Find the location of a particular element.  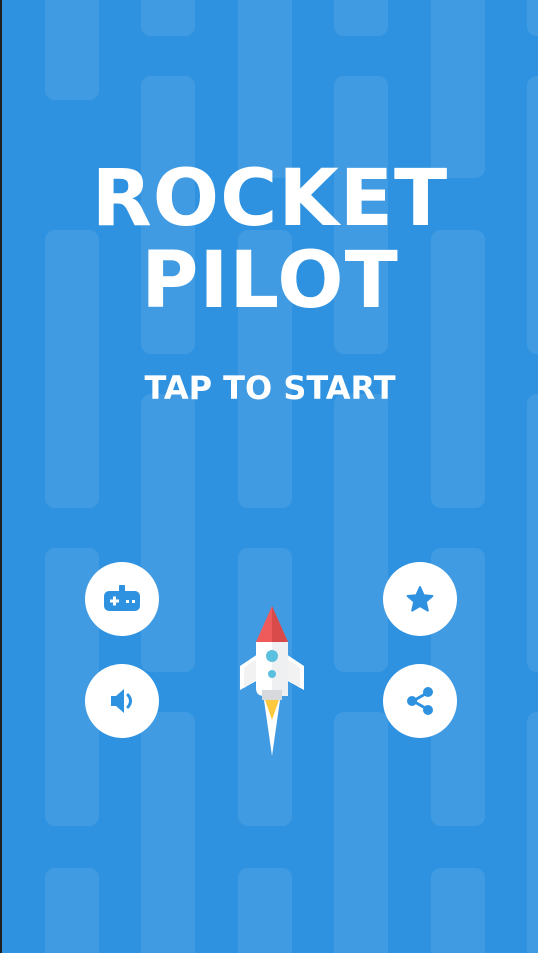

tap-to-start-prompt: TAP TO START is located at coordinates (270, 388).